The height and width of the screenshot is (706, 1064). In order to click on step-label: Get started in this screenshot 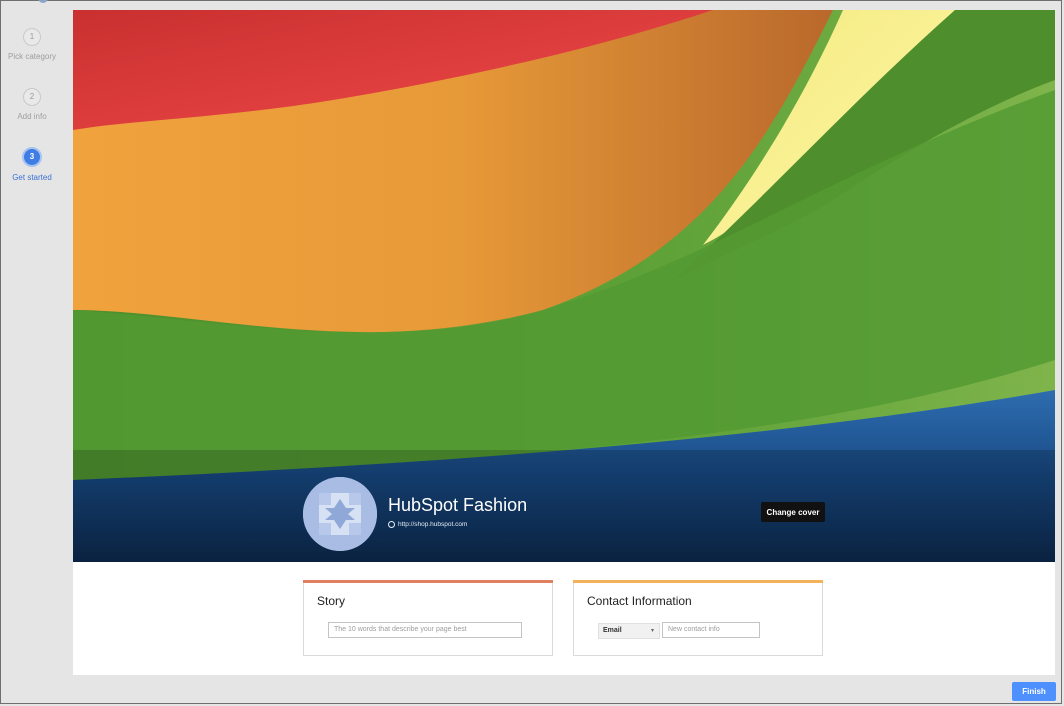, I will do `click(32, 177)`.